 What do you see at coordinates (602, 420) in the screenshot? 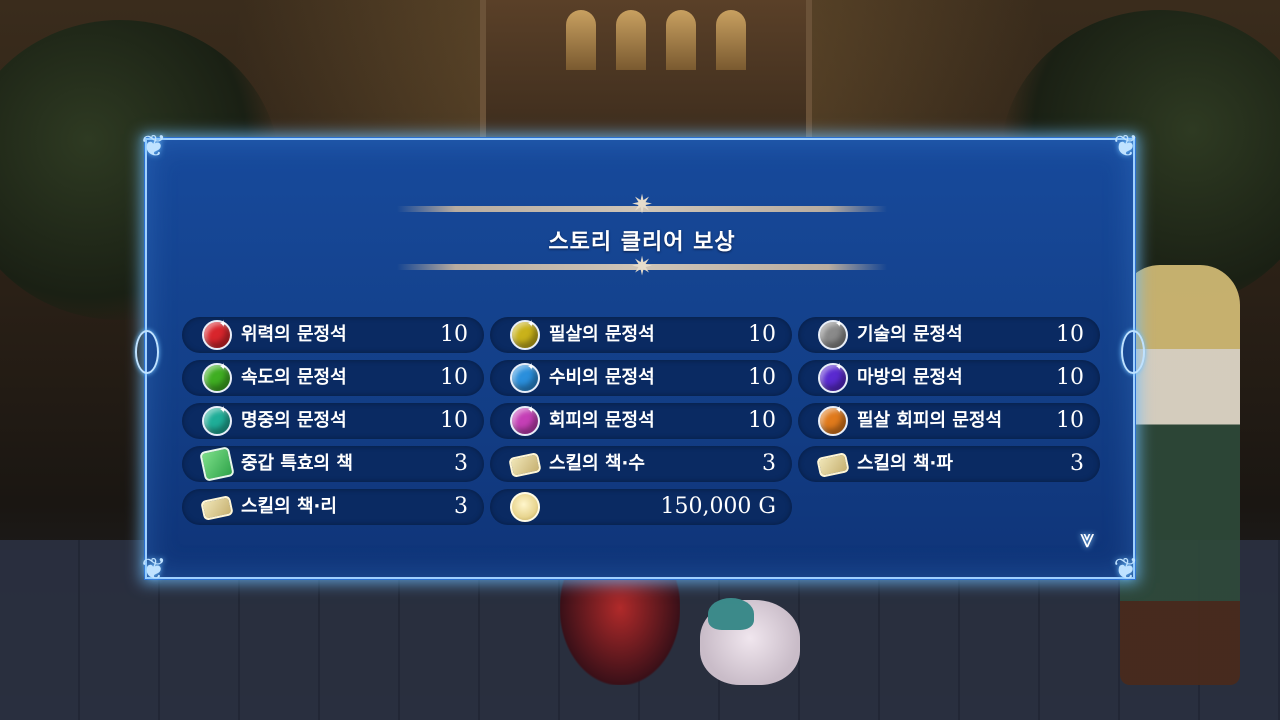
I see `reward-name: 회피의 문정석` at bounding box center [602, 420].